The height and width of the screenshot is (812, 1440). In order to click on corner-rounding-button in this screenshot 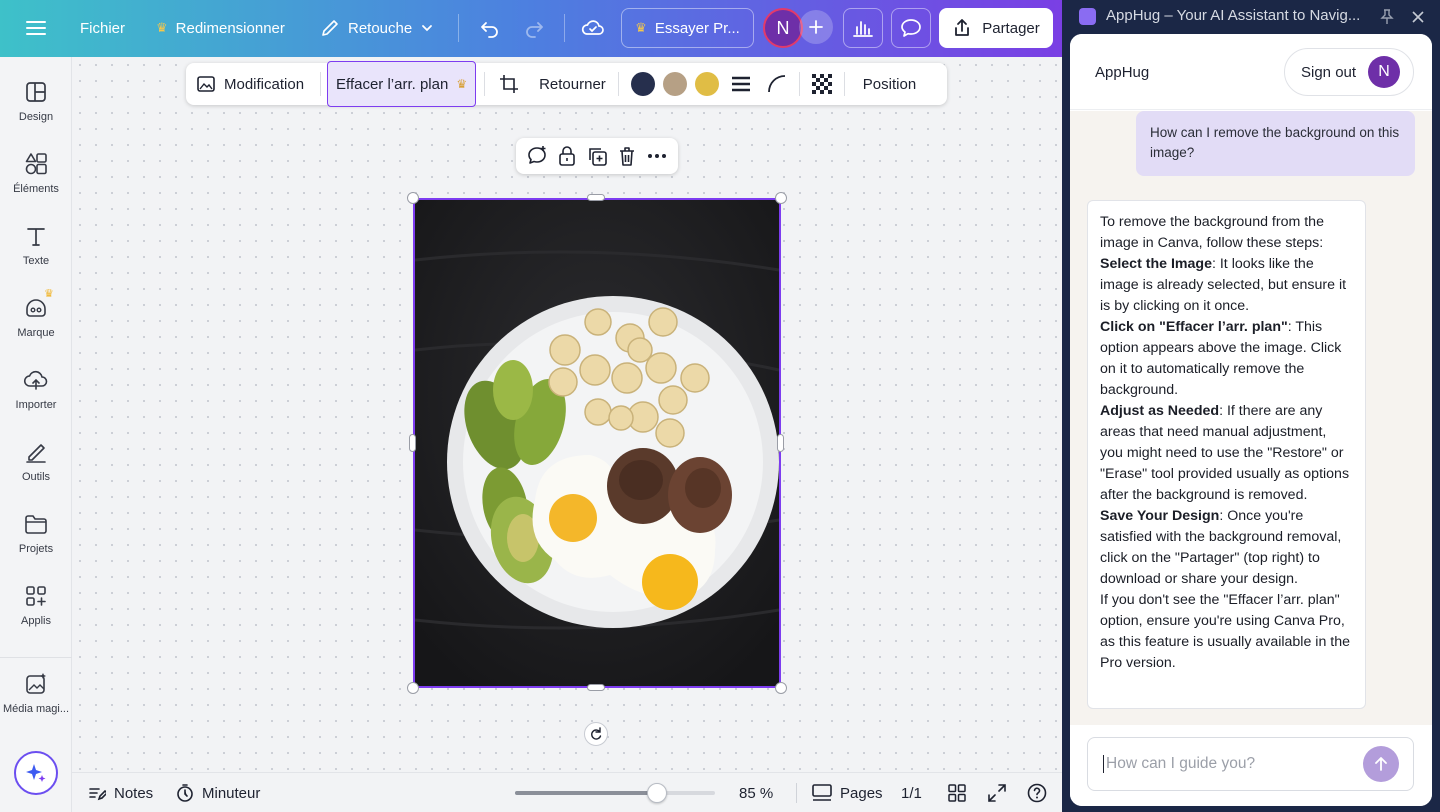, I will do `click(777, 84)`.